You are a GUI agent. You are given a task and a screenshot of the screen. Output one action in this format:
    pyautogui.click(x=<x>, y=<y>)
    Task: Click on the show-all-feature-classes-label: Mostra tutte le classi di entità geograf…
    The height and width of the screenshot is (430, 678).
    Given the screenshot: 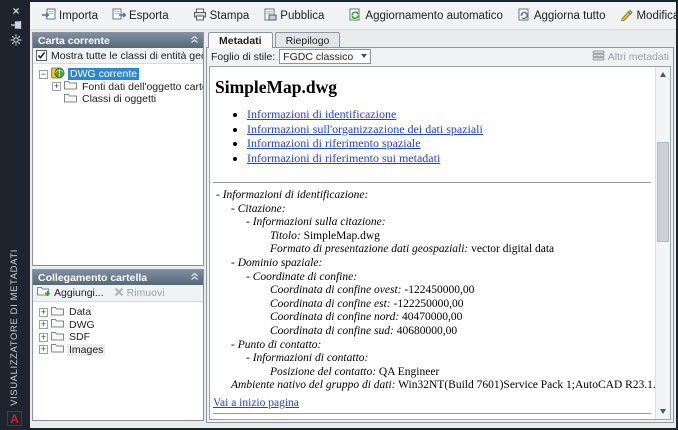 What is the action you would take?
    pyautogui.click(x=127, y=55)
    